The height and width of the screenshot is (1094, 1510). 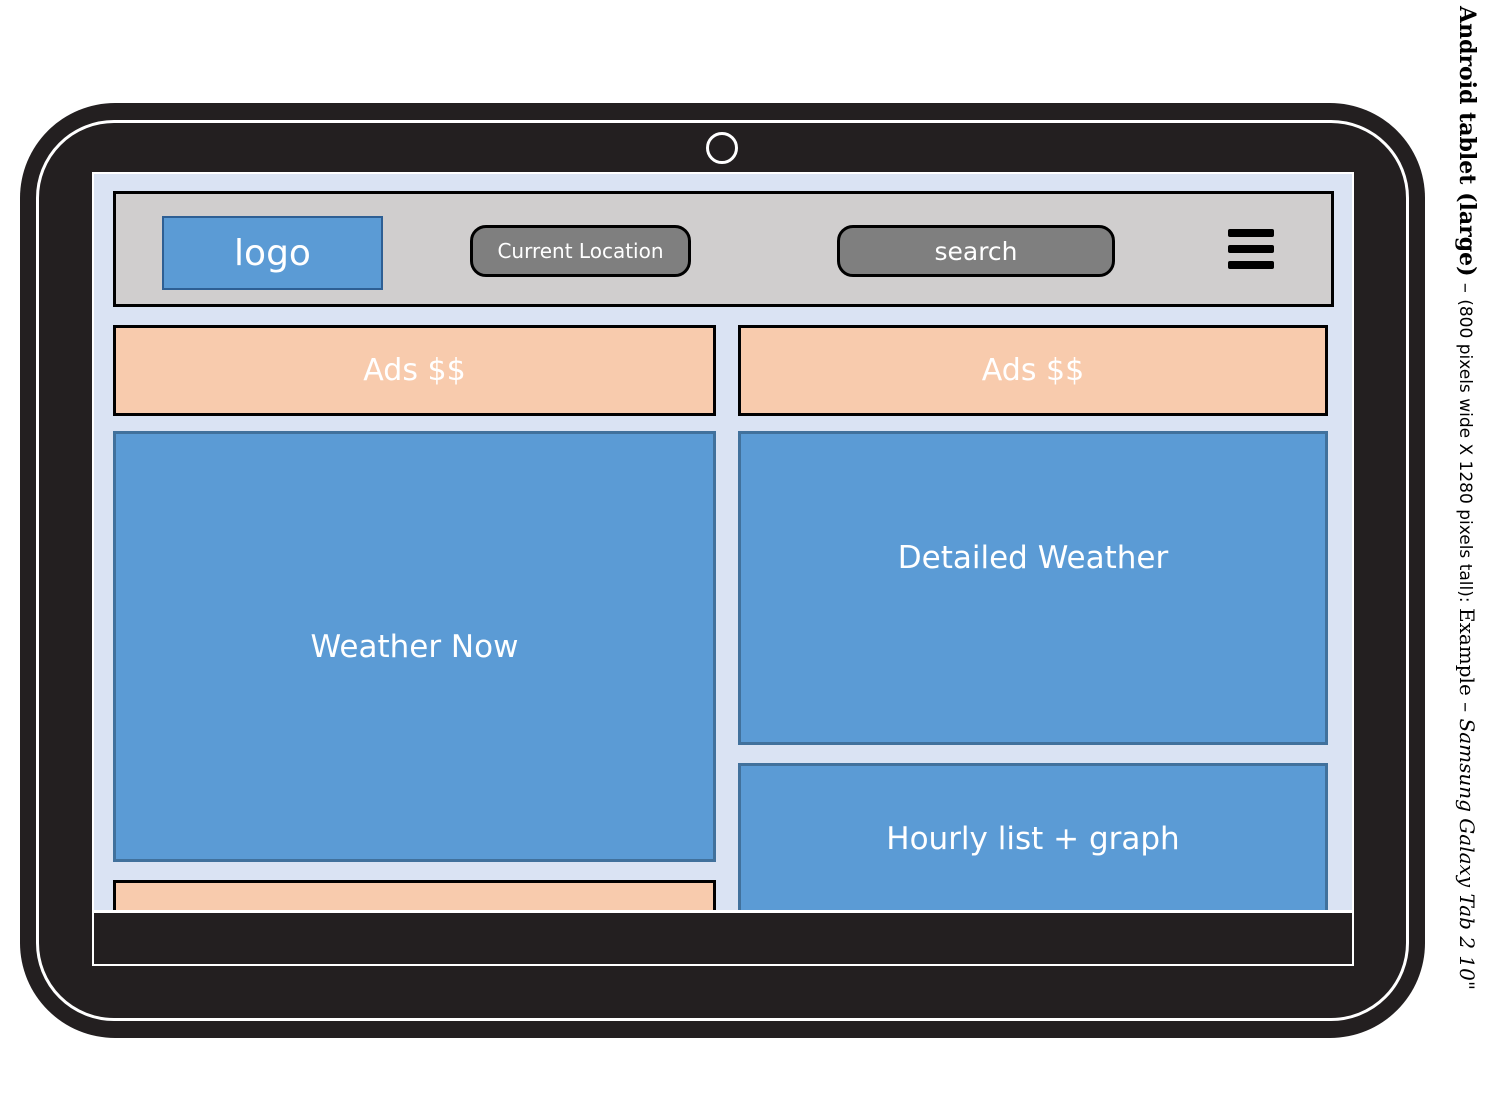 I want to click on detailed-weather-panel: Detailed Weather, so click(x=1033, y=588).